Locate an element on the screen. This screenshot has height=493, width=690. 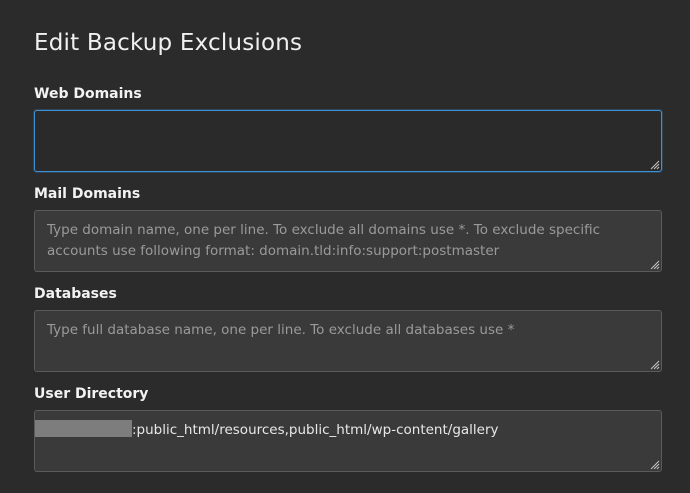
web-domains-textarea is located at coordinates (348, 141).